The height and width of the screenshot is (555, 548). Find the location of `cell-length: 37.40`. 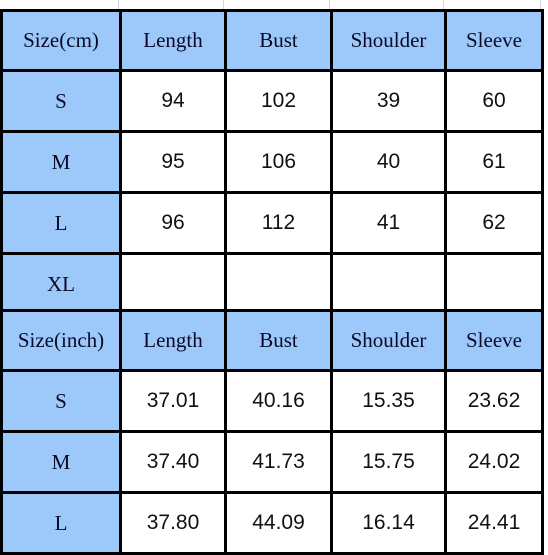

cell-length: 37.40 is located at coordinates (173, 462).